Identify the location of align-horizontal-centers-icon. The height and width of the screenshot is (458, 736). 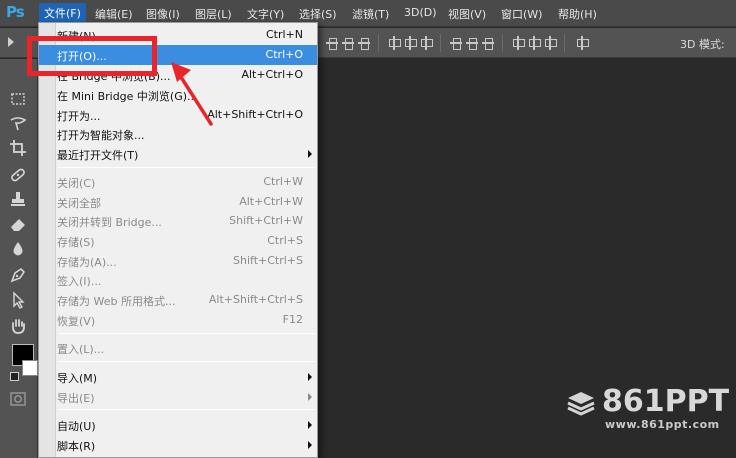
(410, 43).